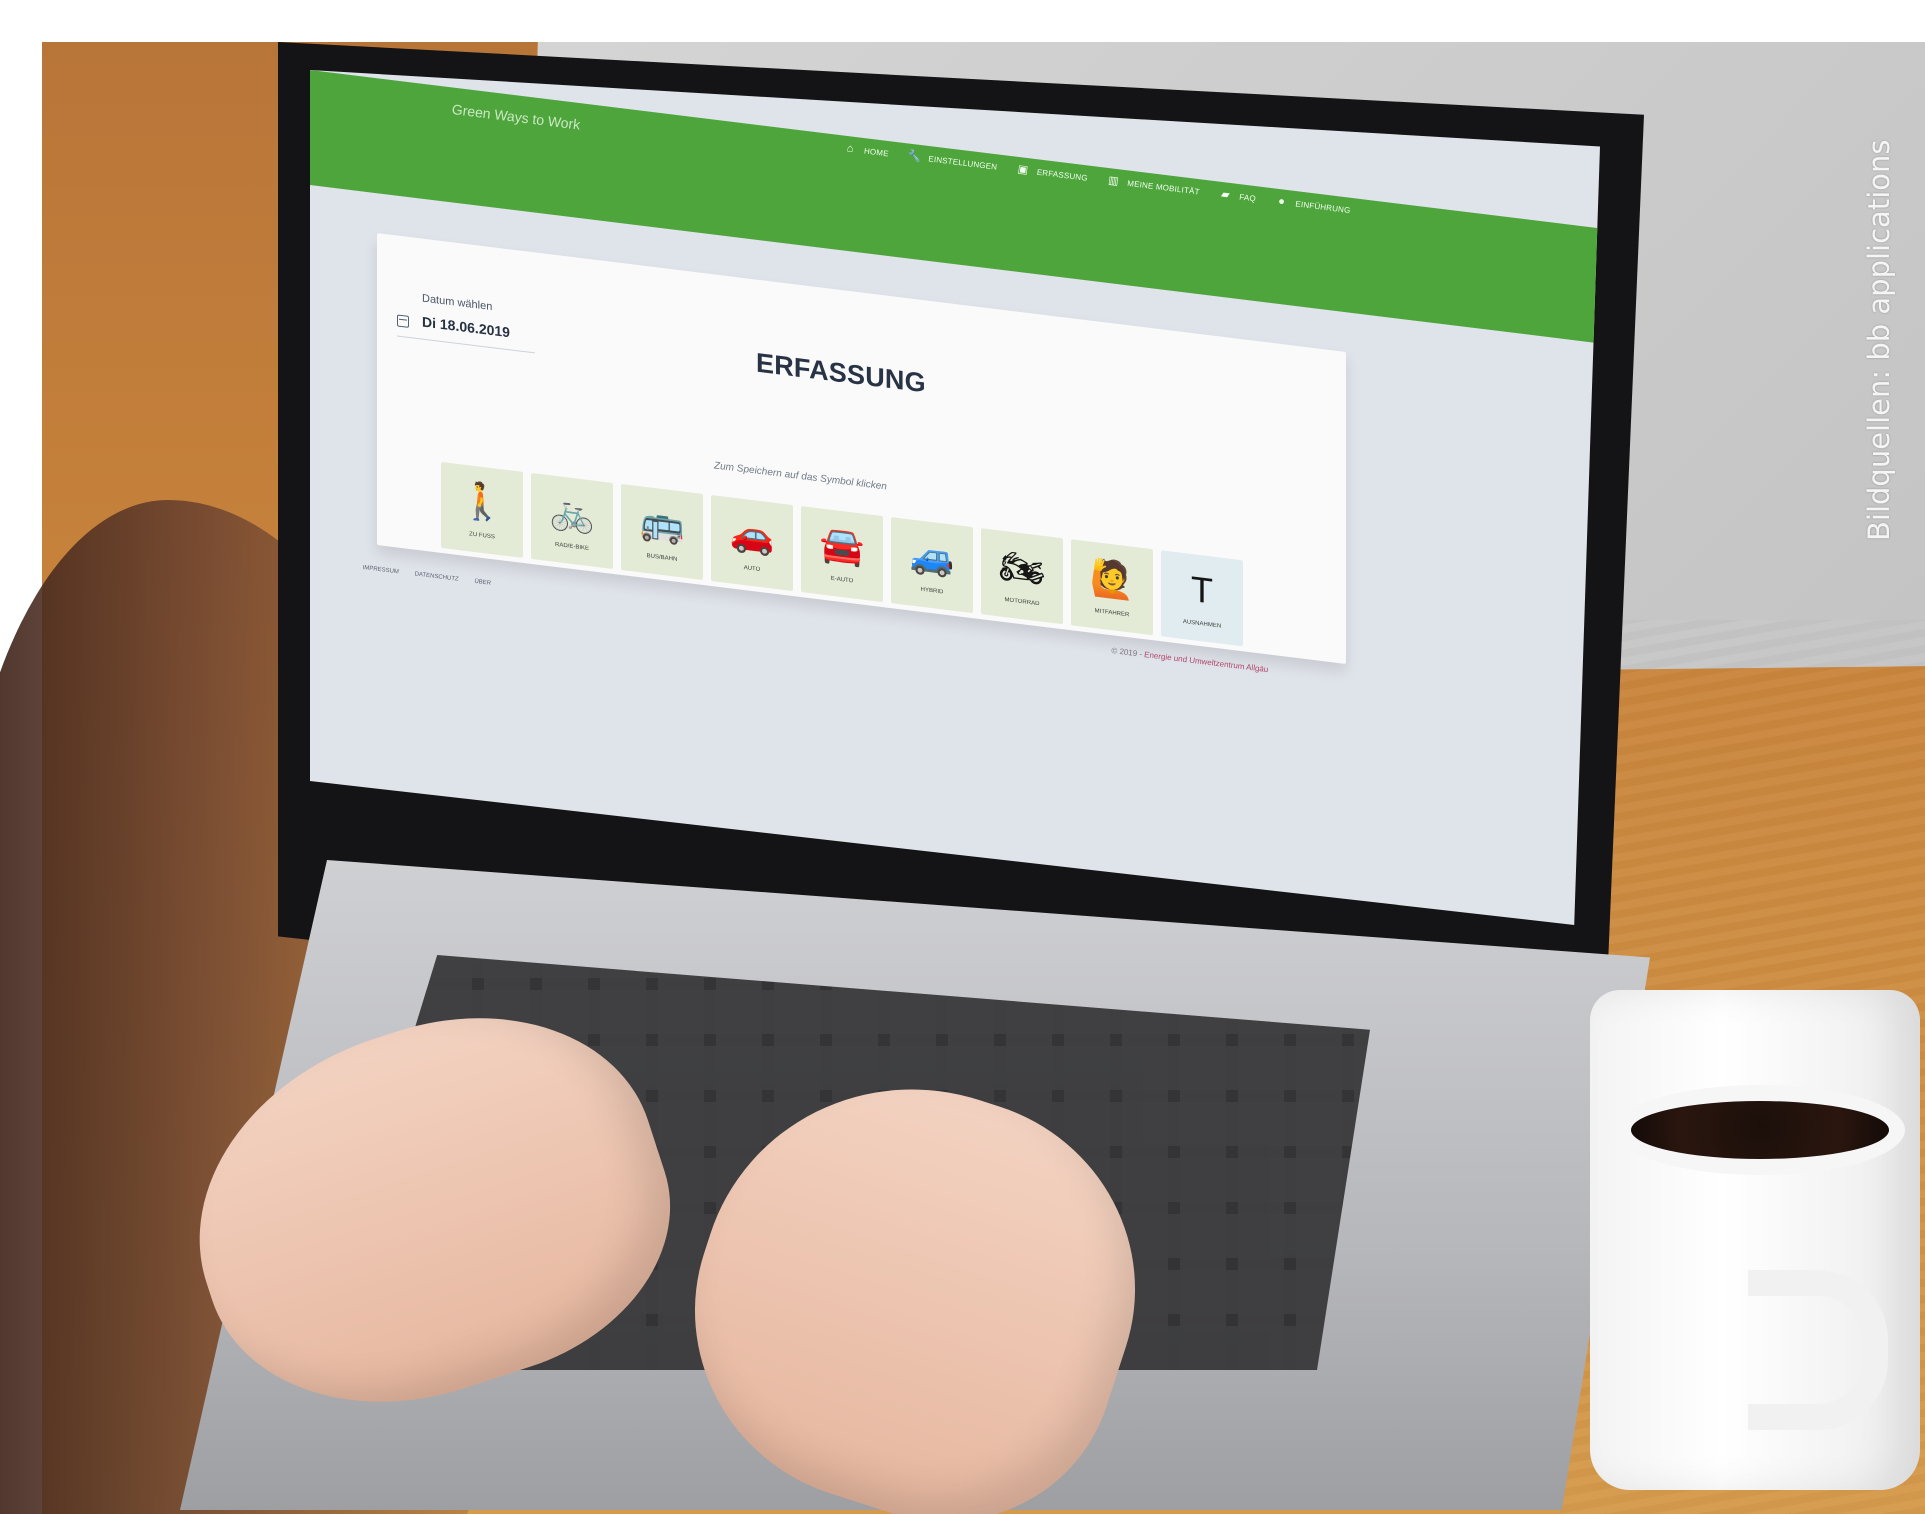 The width and height of the screenshot is (1925, 1514). What do you see at coordinates (1023, 169) in the screenshot?
I see `calendar-icon: ▣` at bounding box center [1023, 169].